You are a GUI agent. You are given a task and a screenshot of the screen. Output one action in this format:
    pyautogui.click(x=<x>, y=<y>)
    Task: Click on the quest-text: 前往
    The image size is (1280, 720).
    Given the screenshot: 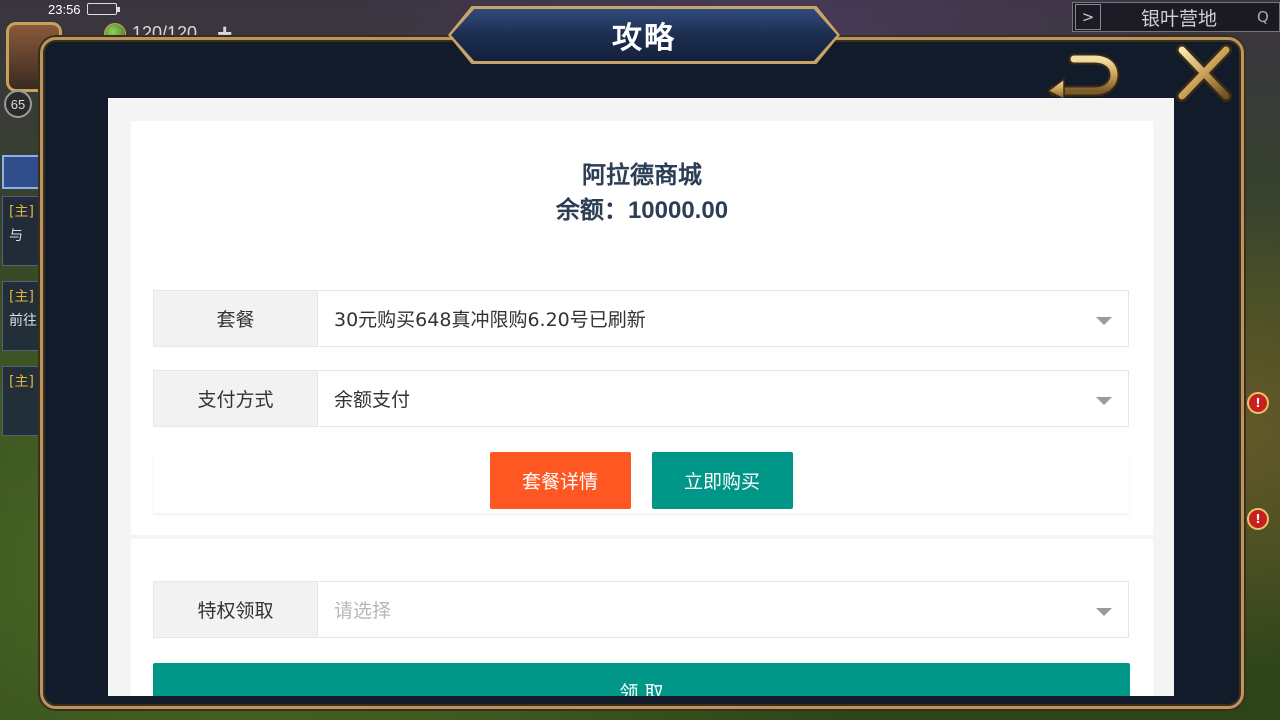 What is the action you would take?
    pyautogui.click(x=23, y=321)
    